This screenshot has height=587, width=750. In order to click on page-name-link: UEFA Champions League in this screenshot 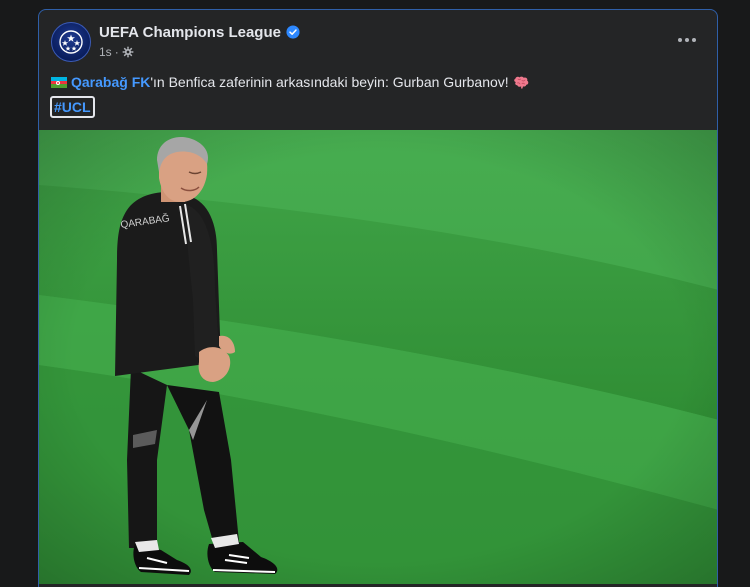, I will do `click(199, 32)`.